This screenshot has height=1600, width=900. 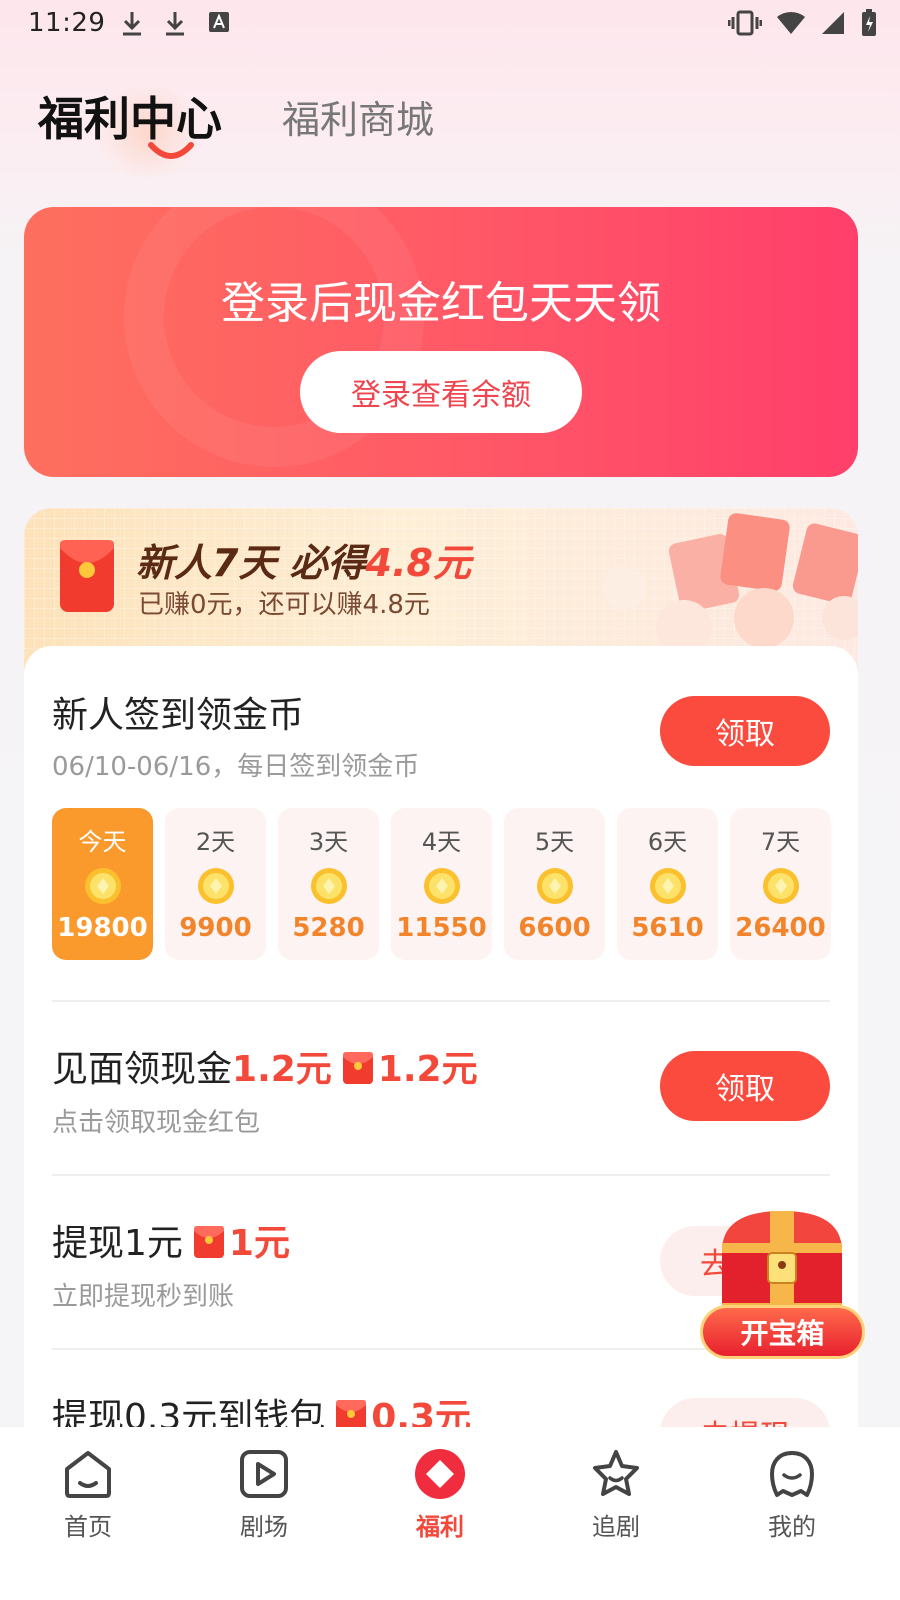 I want to click on signin-day-label: 2天, so click(x=215, y=842).